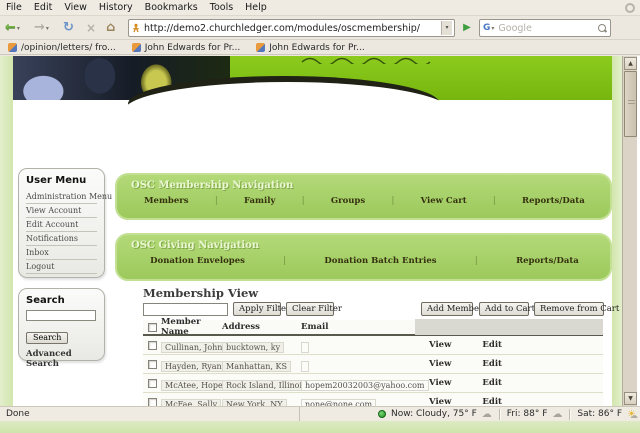  I want to click on nav-giving-reports-data: Reports/Data, so click(547, 261).